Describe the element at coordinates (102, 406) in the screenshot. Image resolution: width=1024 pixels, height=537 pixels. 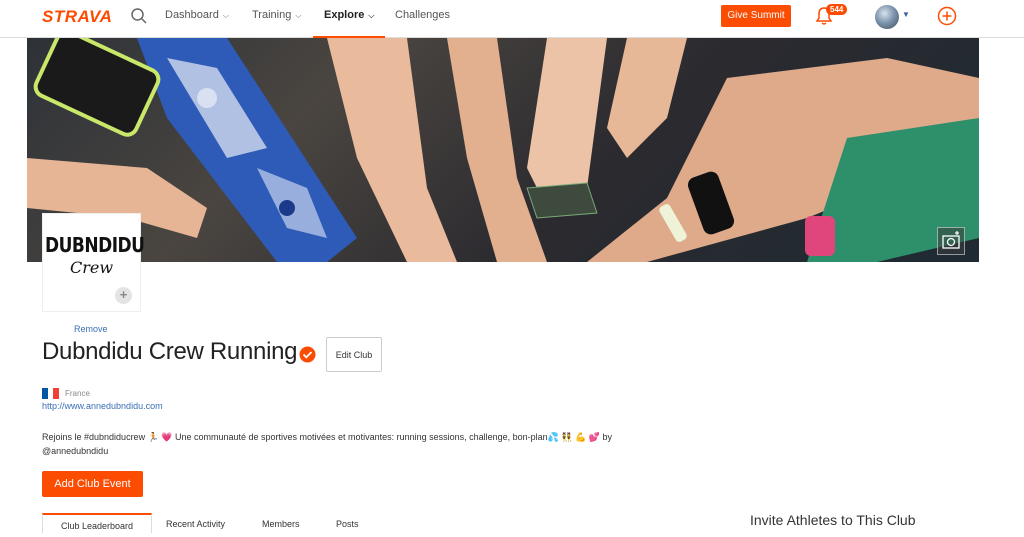
I see `club-website-link: http://www.annedubndidu.com` at that location.